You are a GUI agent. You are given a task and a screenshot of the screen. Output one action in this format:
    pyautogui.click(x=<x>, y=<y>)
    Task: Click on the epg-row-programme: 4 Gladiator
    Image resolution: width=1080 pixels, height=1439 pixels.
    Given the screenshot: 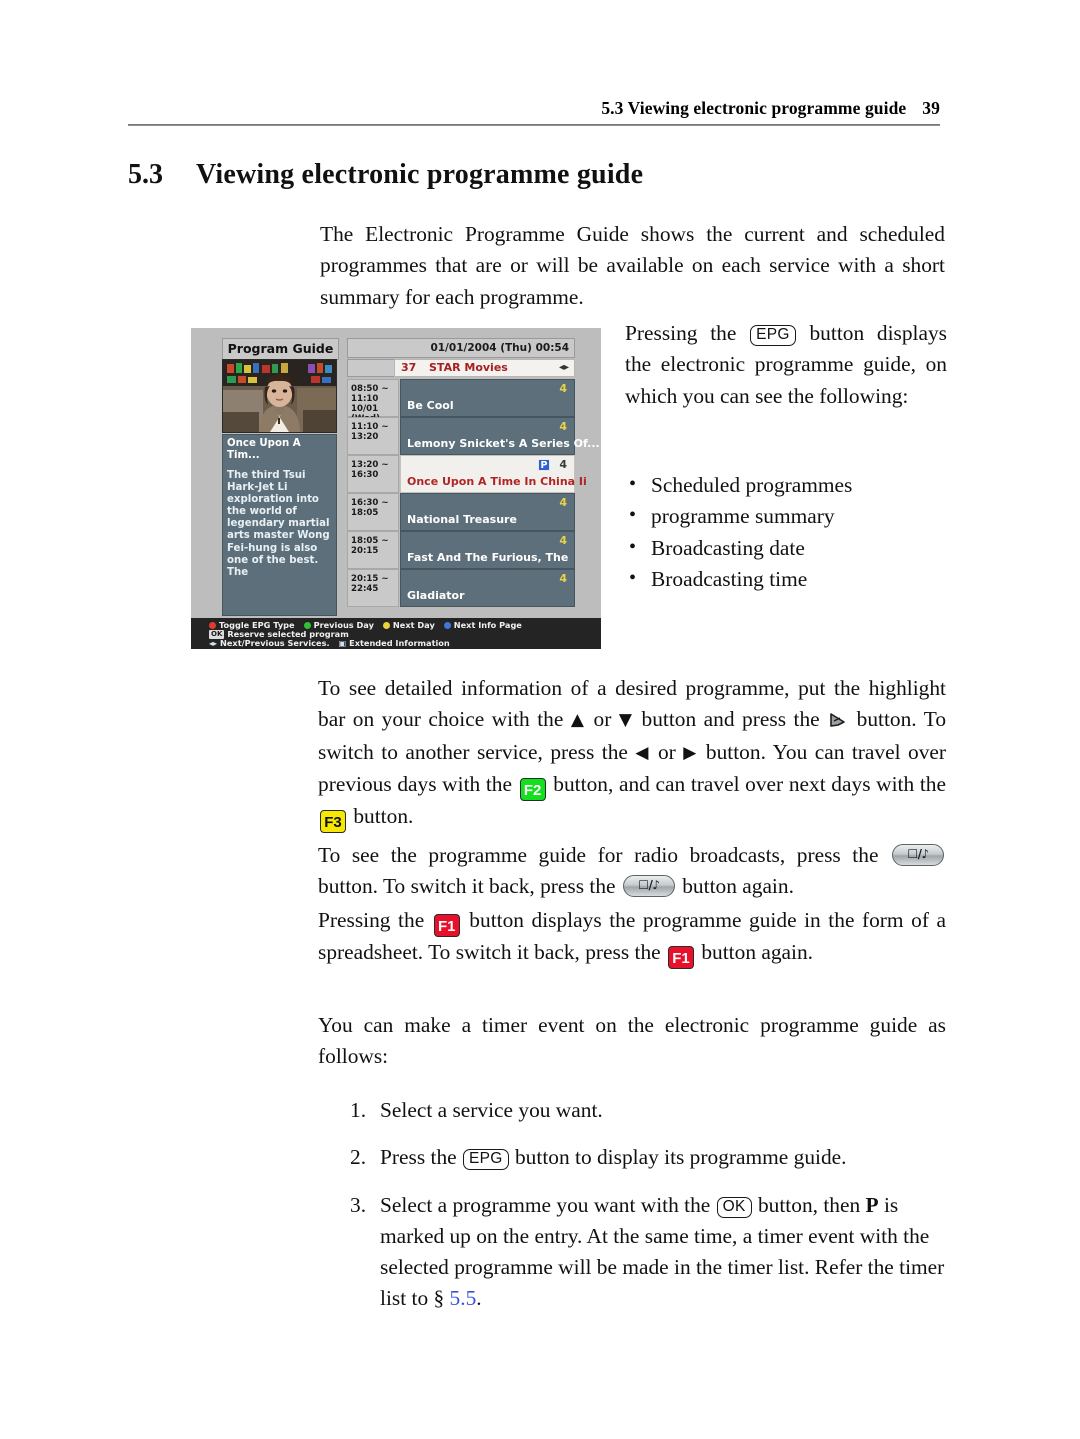 What is the action you would take?
    pyautogui.click(x=487, y=588)
    